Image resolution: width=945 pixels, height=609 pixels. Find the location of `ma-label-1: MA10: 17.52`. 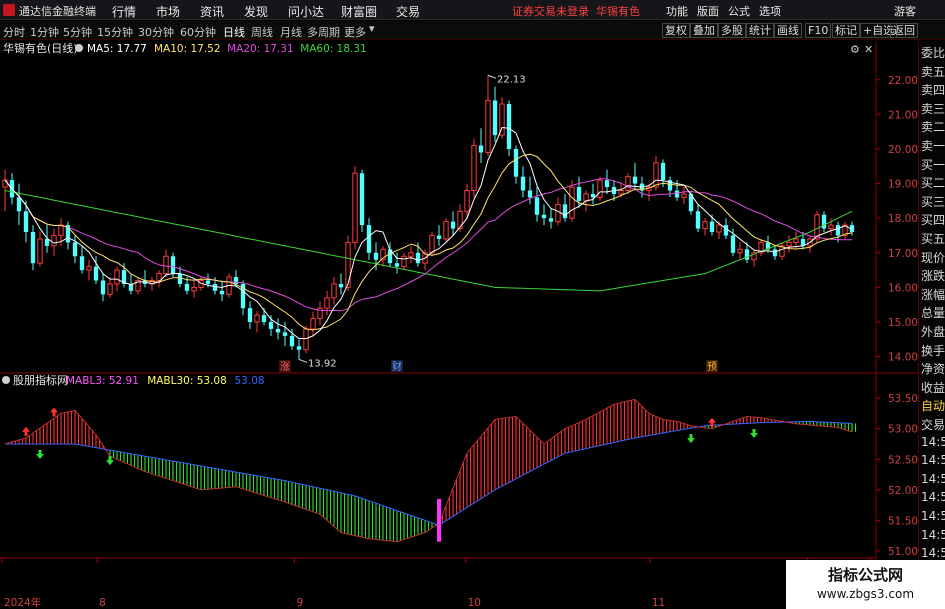

ma-label-1: MA10: 17.52 is located at coordinates (187, 49).